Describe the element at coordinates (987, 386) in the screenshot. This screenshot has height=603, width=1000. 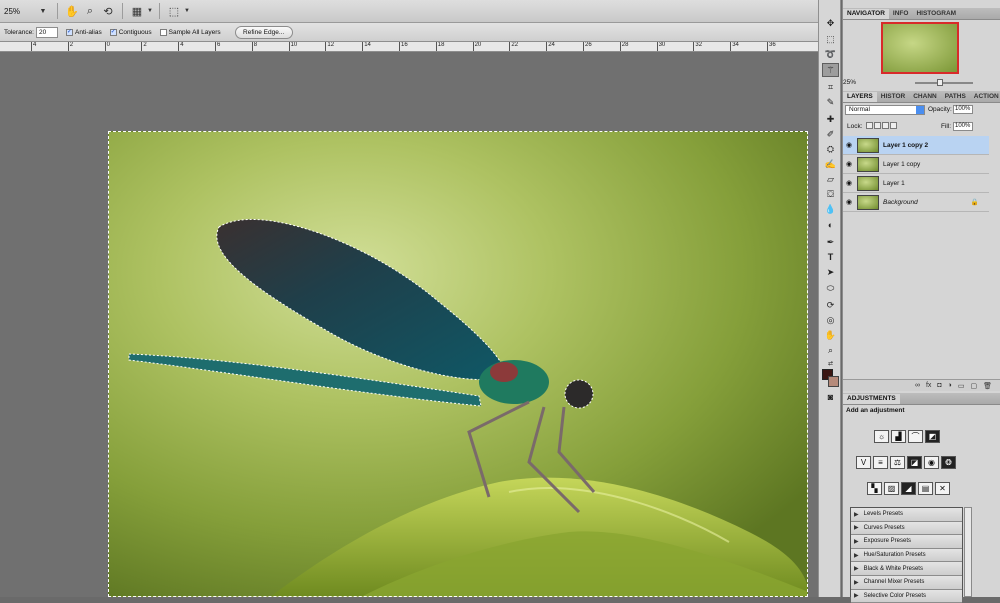
I see `trash-icon: 🗑` at that location.